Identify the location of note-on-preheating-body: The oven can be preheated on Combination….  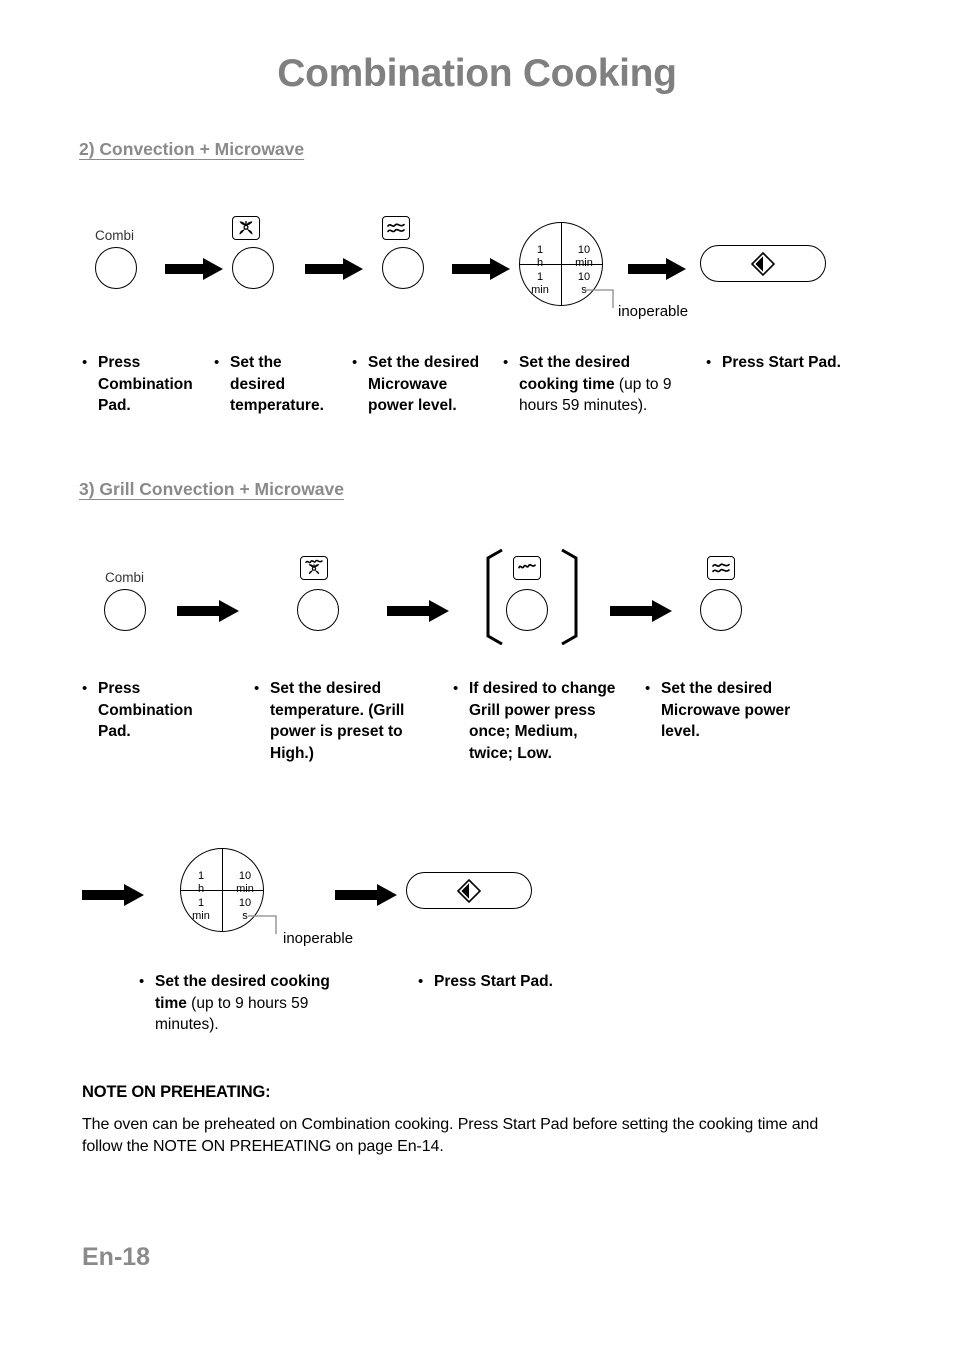
(450, 1135).